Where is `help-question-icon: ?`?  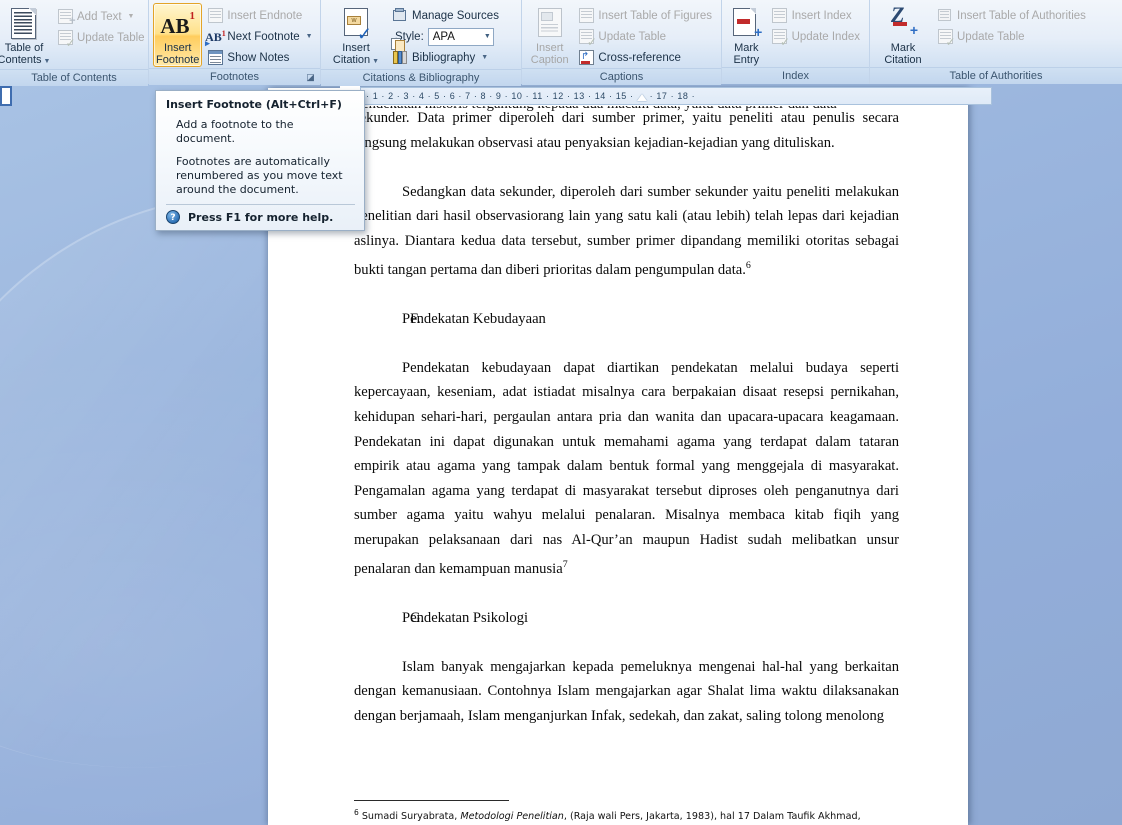 help-question-icon: ? is located at coordinates (173, 217).